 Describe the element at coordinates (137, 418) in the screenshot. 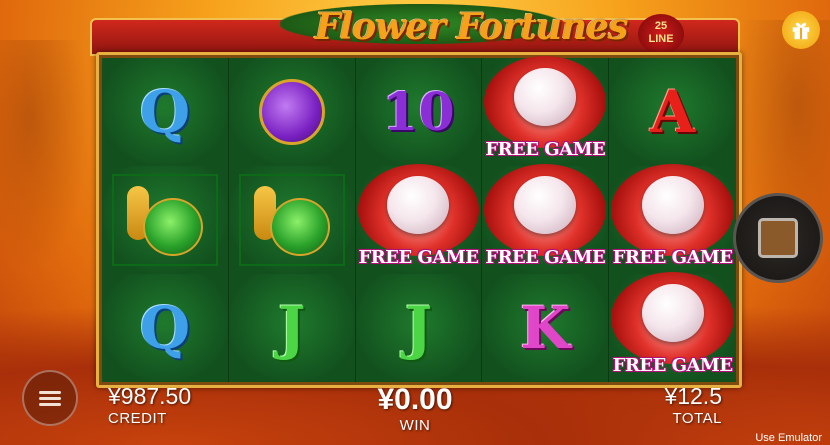

I see `credit-label: CREDIT` at that location.